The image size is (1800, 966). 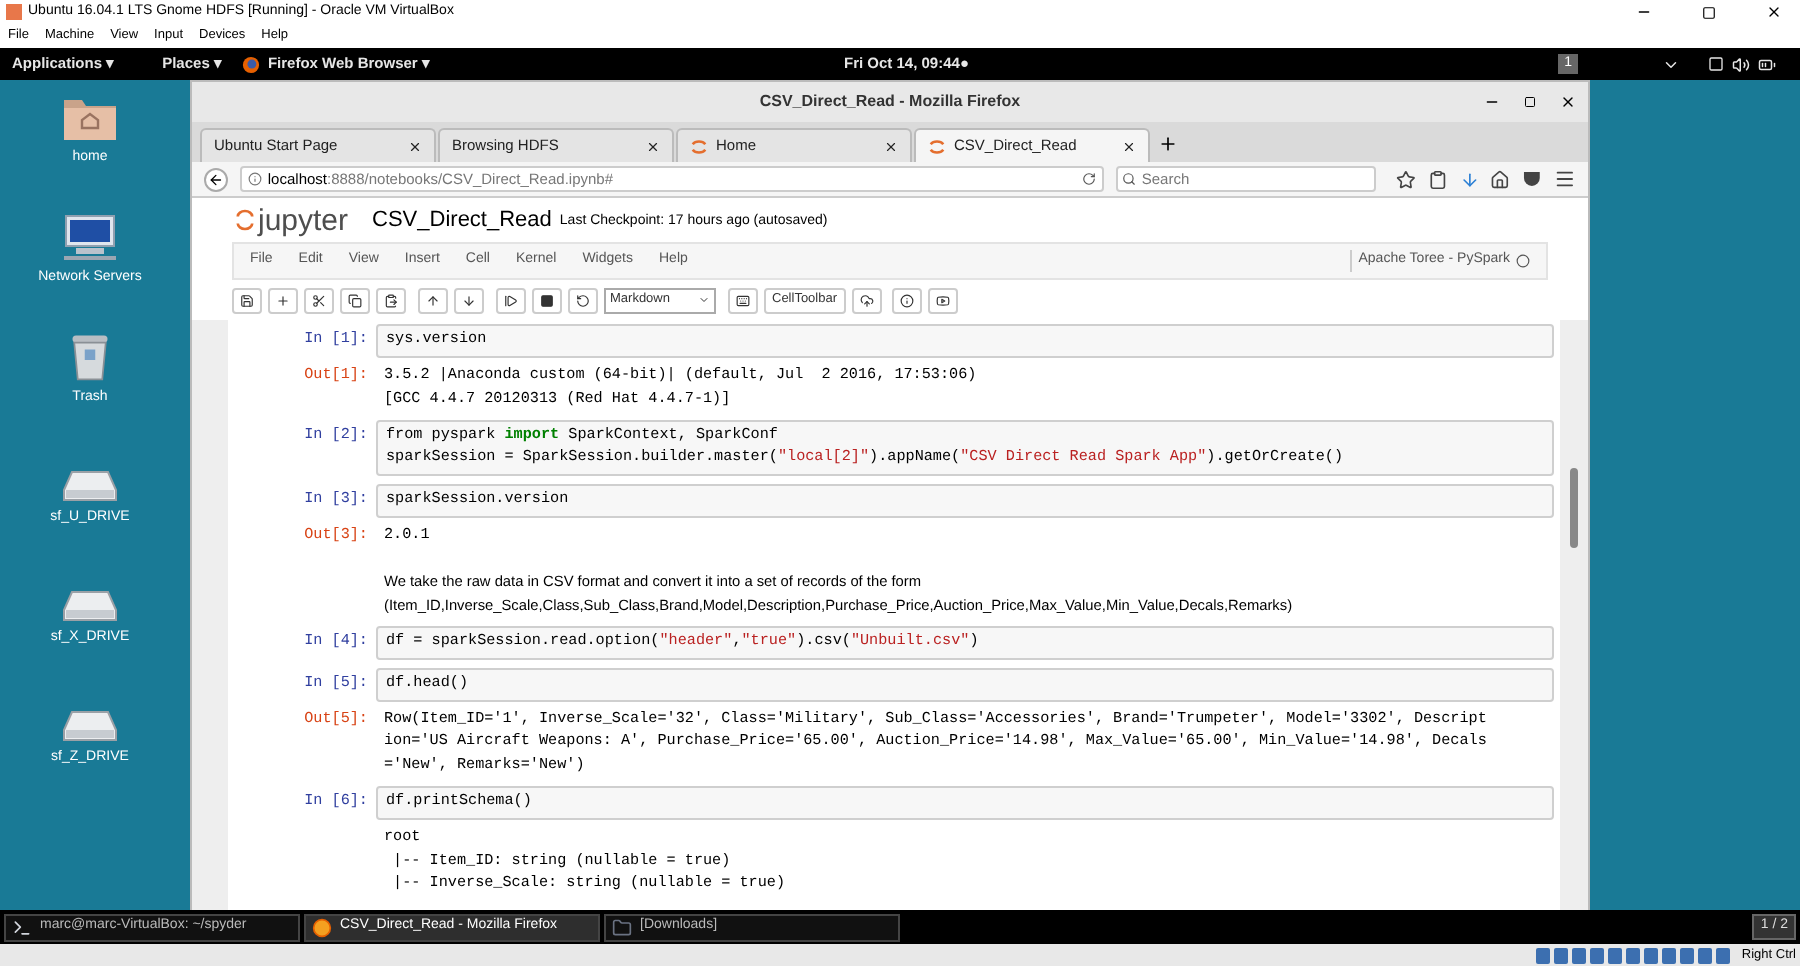 What do you see at coordinates (1088, 179) in the screenshot?
I see `reload-icon` at bounding box center [1088, 179].